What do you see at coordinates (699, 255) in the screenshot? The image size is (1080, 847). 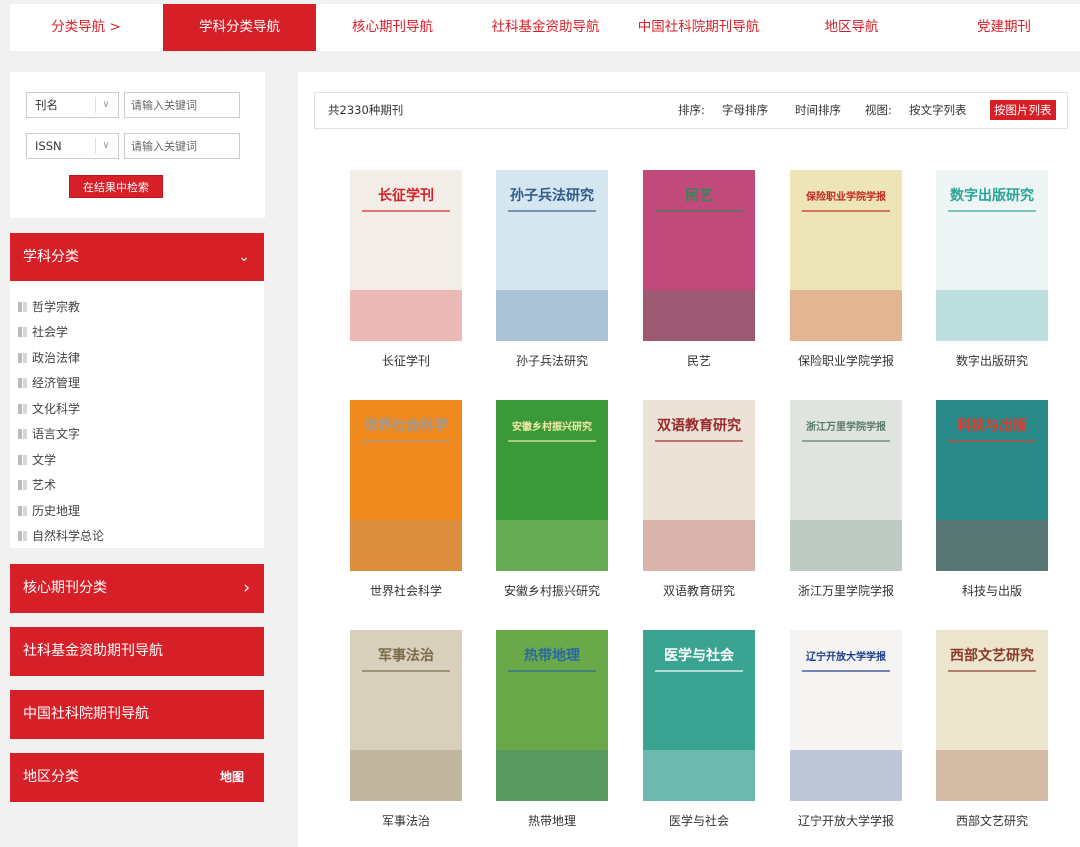 I see `journal-cover-image: 民艺` at bounding box center [699, 255].